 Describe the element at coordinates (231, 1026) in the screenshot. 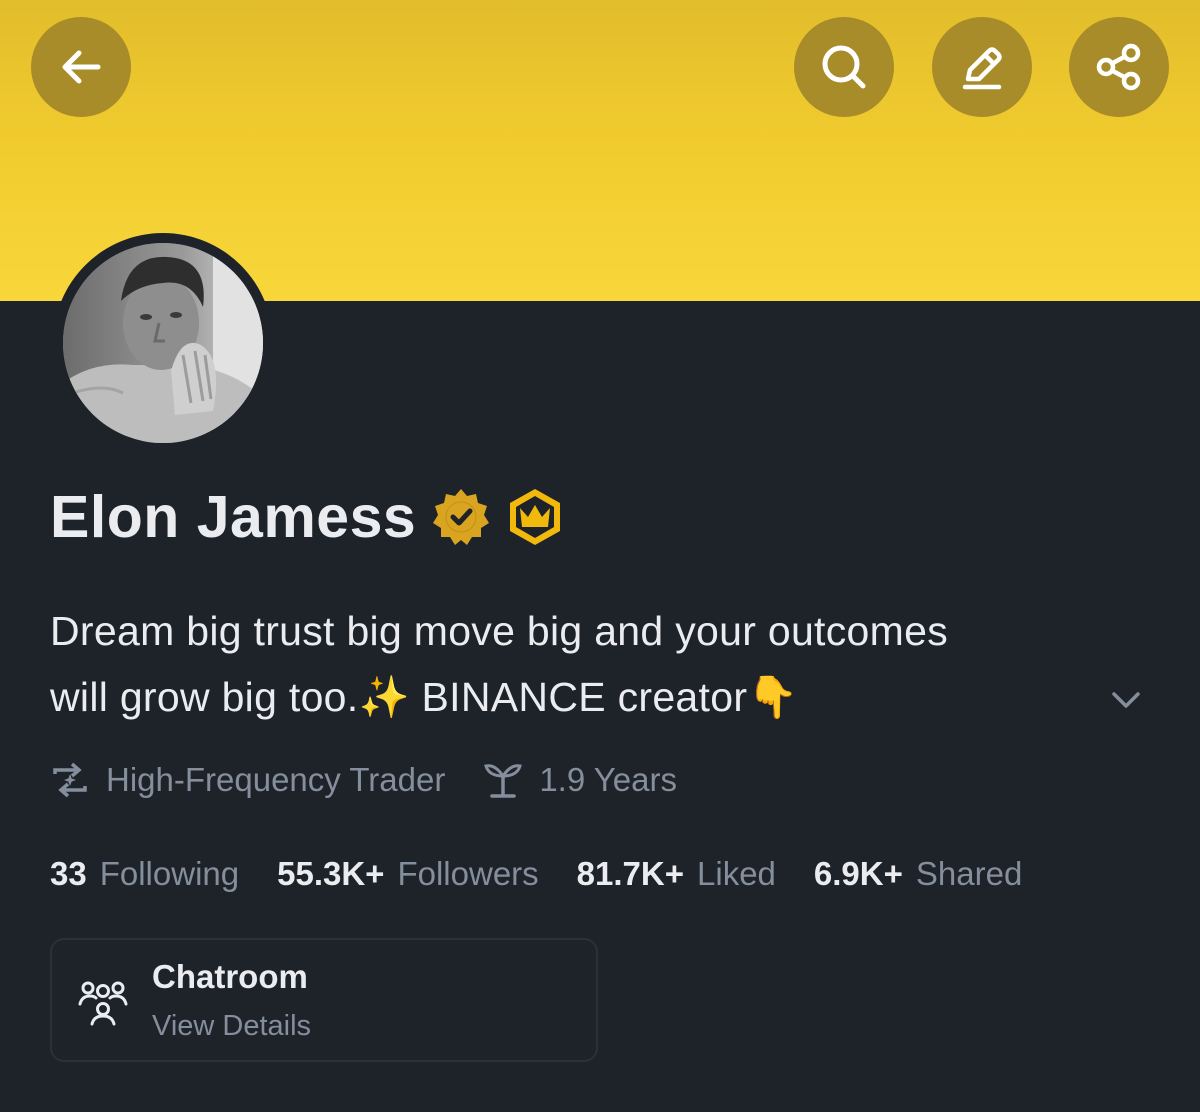

I see `chatroom-view-details: View Details` at that location.